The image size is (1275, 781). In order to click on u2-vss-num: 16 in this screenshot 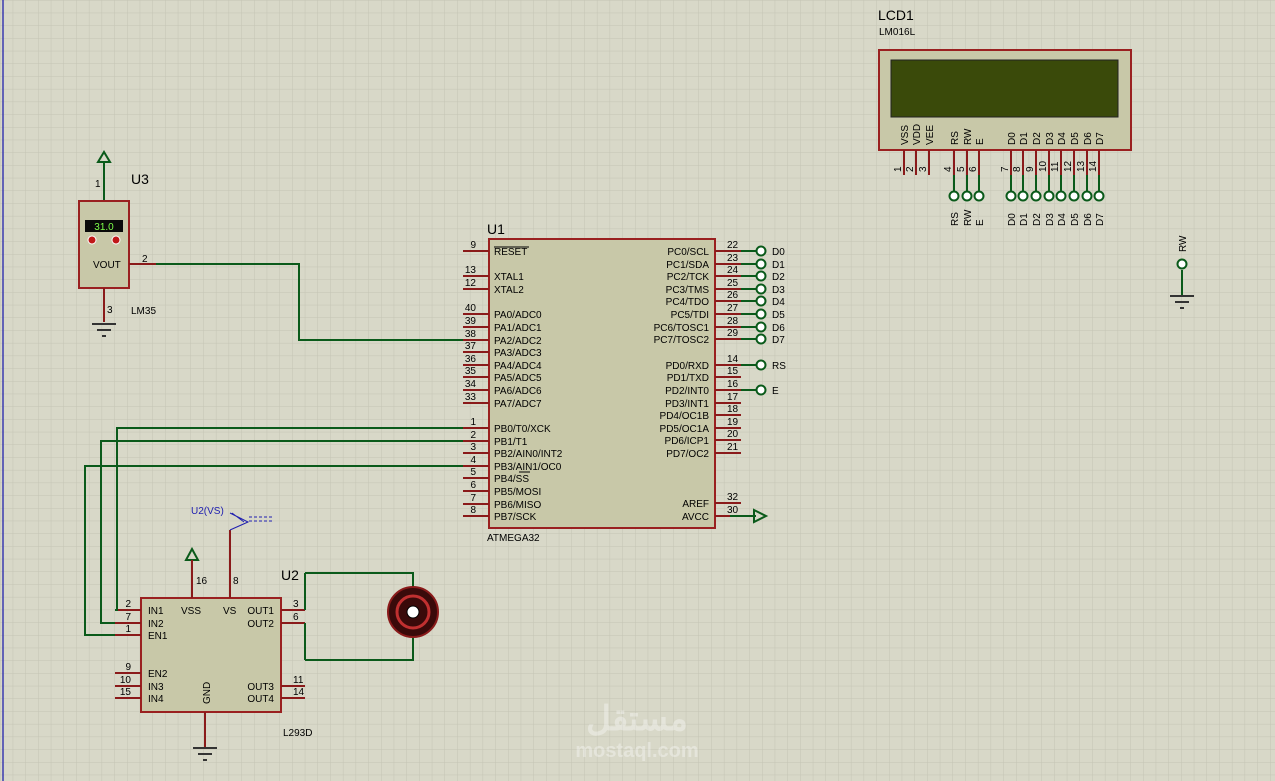, I will do `click(202, 581)`.